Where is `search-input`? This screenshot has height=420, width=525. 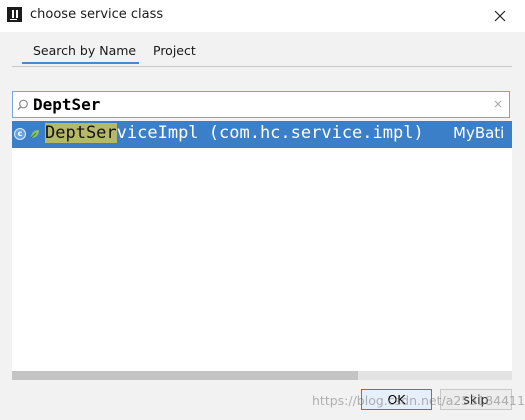
search-input is located at coordinates (258, 104).